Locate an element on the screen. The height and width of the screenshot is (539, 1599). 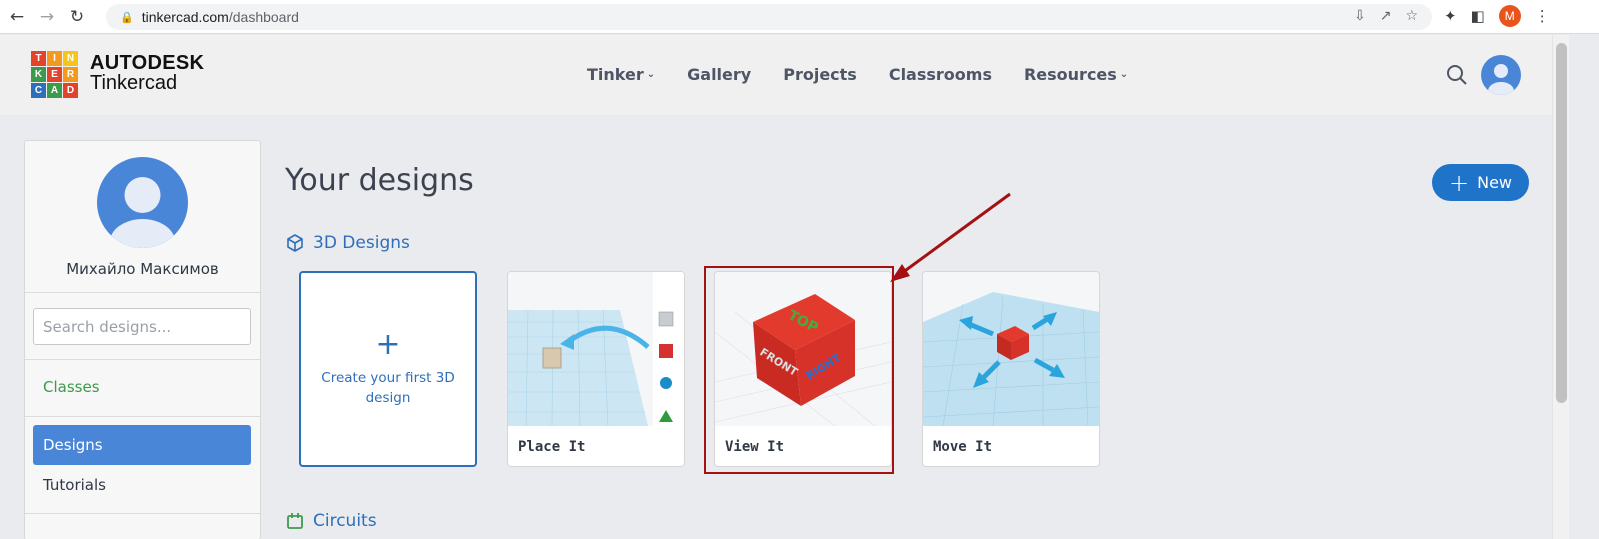
profile-avatar: M is located at coordinates (1509, 16).